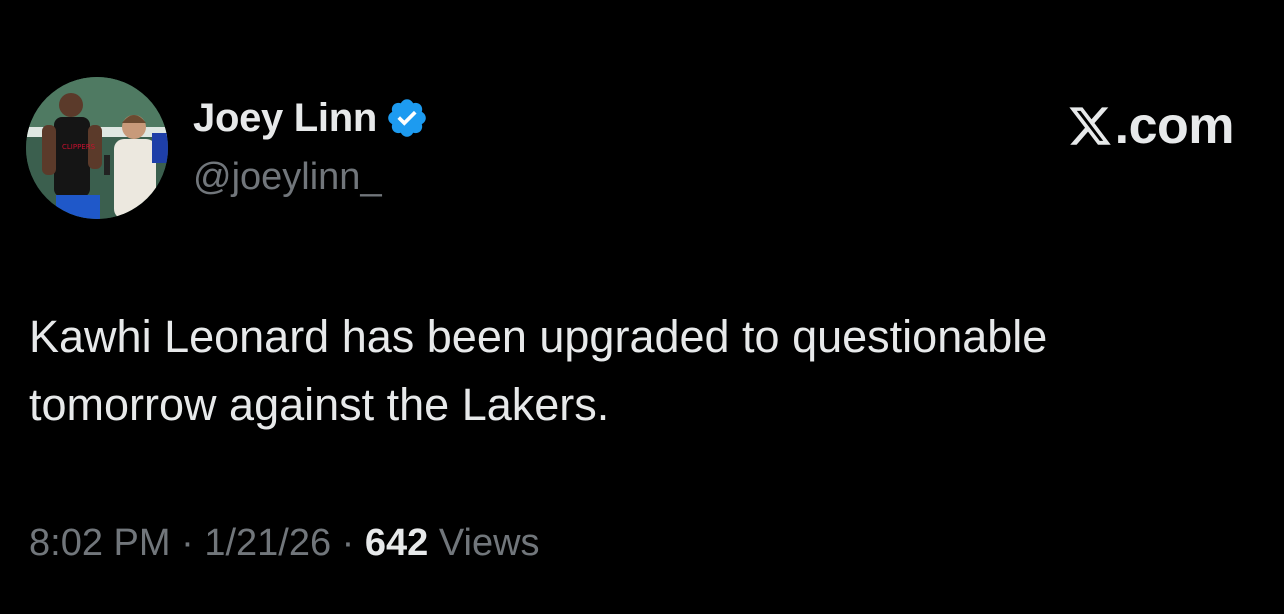 Image resolution: width=1284 pixels, height=614 pixels. I want to click on tweet-meta: 8:02 PM · 1/21/26 · 642 Views, so click(284, 543).